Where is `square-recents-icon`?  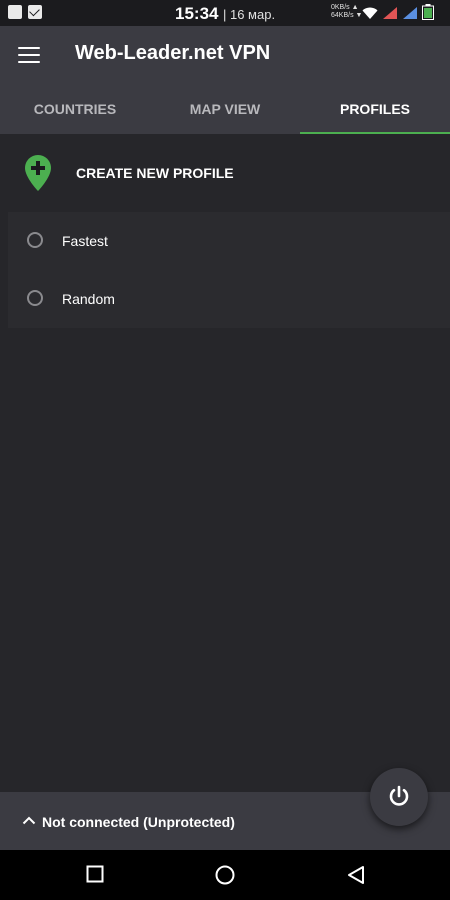
square-recents-icon is located at coordinates (95, 874).